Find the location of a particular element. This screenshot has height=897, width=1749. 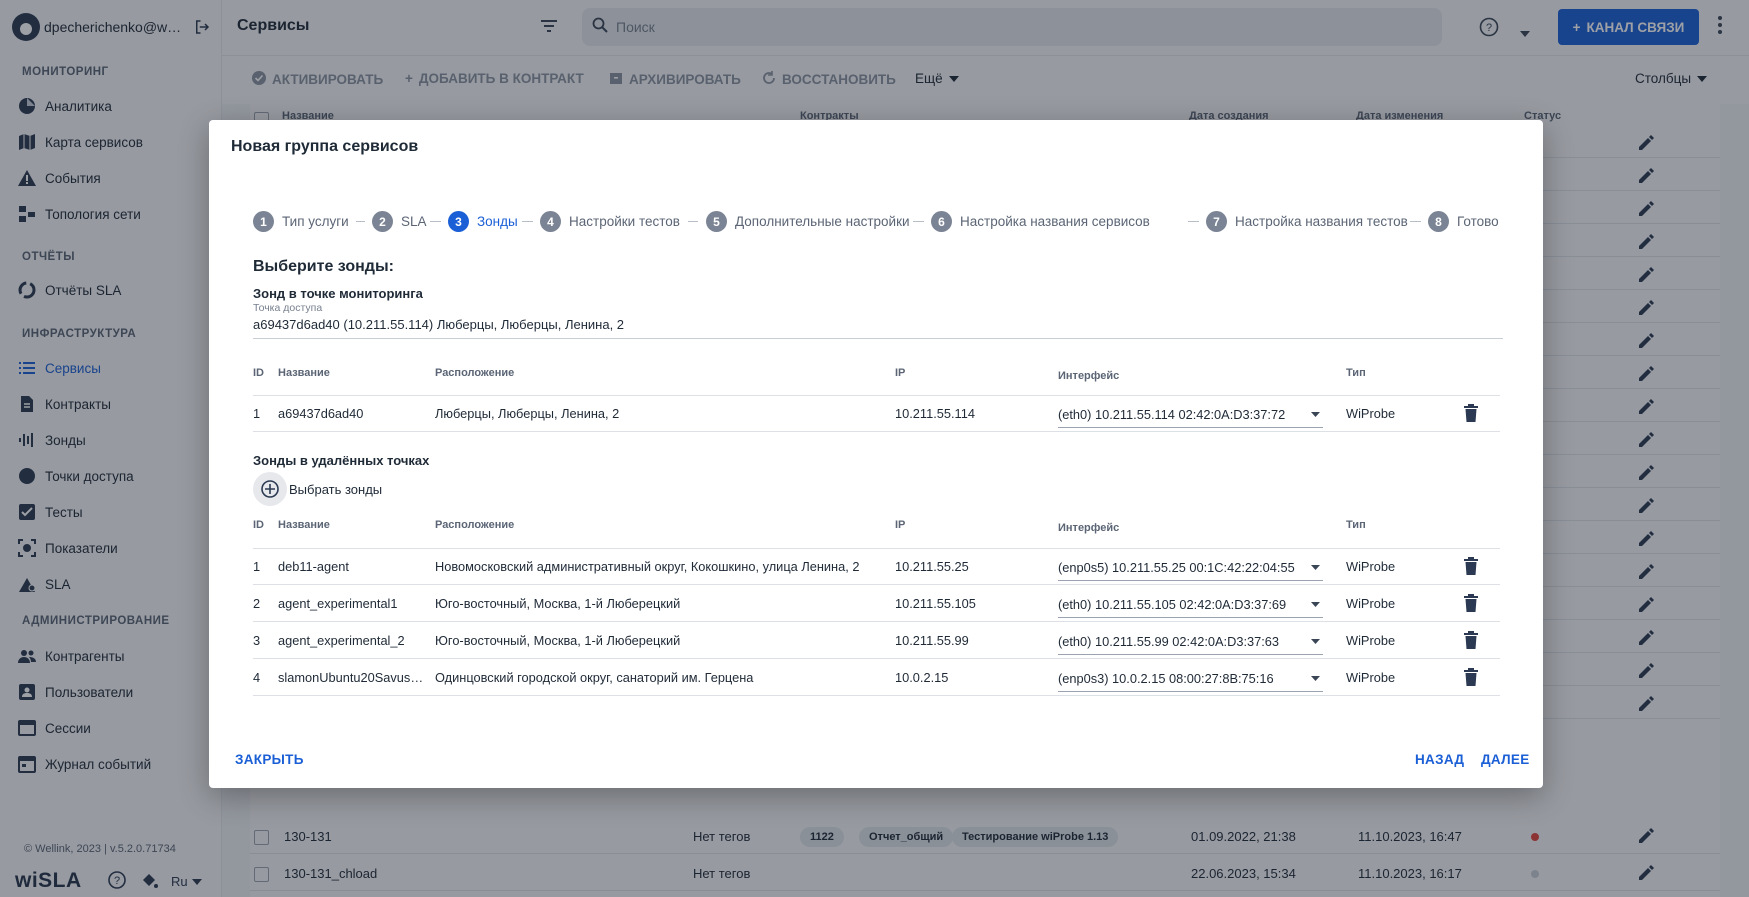

select-probes-heading: Выберите зонды: is located at coordinates (323, 266).